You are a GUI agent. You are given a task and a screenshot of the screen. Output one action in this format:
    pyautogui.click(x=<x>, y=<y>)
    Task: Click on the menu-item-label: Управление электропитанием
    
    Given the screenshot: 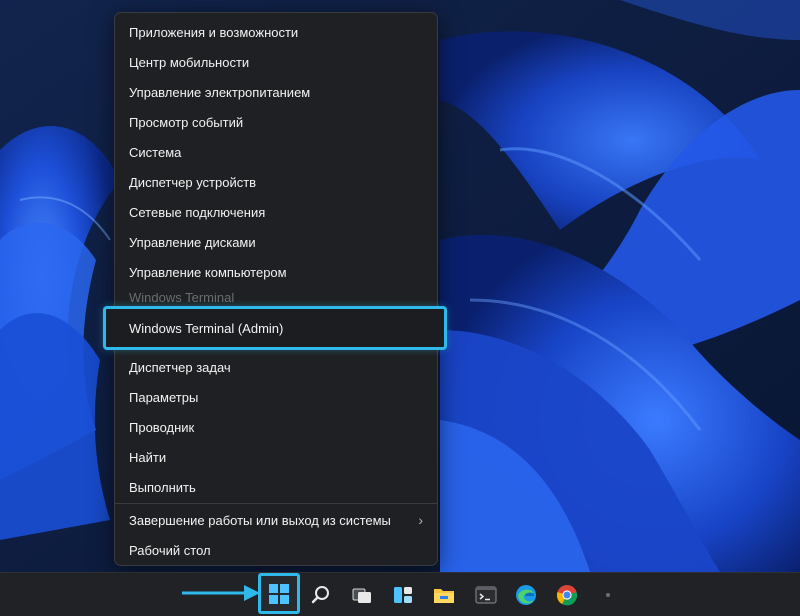 What is the action you would take?
    pyautogui.click(x=220, y=92)
    